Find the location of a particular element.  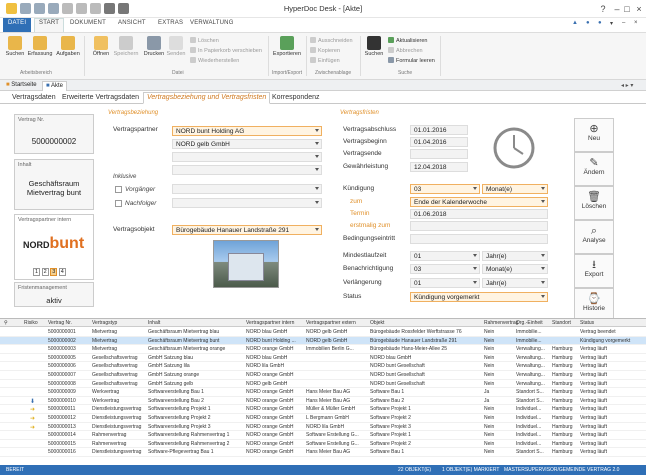

tab-start: START is located at coordinates (49, 25).